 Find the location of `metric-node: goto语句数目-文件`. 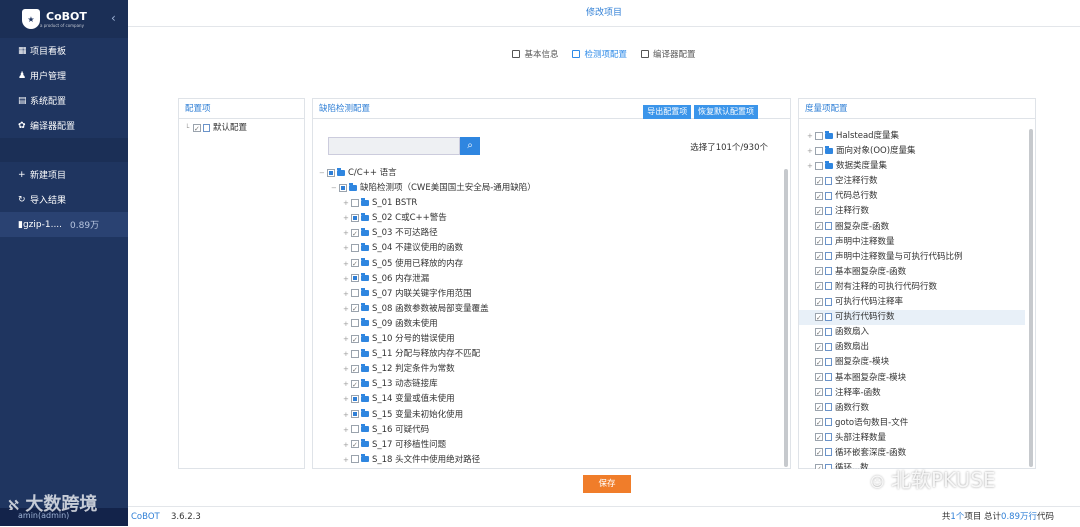

metric-node: goto语句数目-文件 is located at coordinates (912, 423).